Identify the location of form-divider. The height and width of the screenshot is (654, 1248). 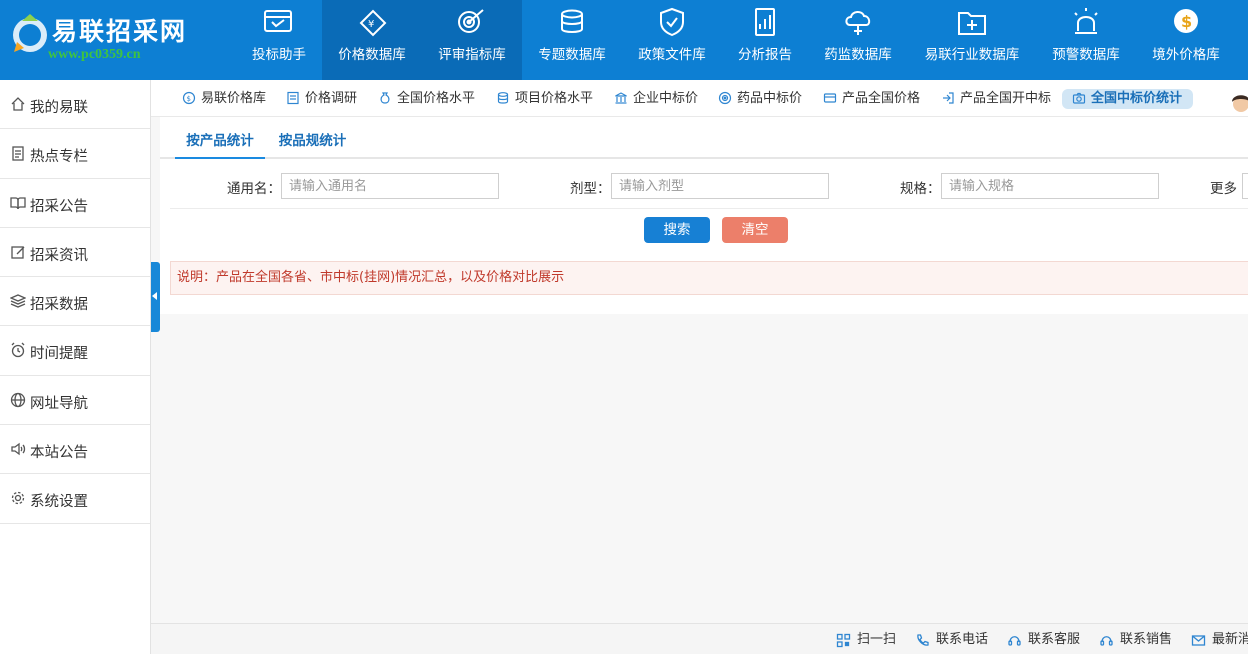
(709, 208).